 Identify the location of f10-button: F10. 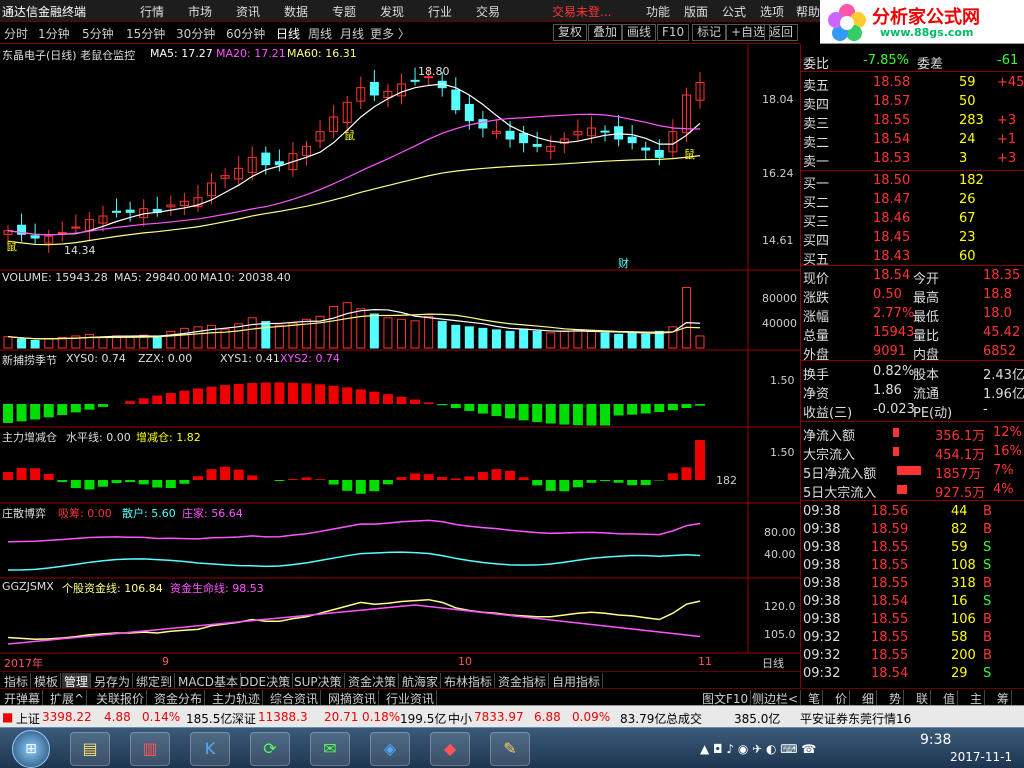
(673, 32).